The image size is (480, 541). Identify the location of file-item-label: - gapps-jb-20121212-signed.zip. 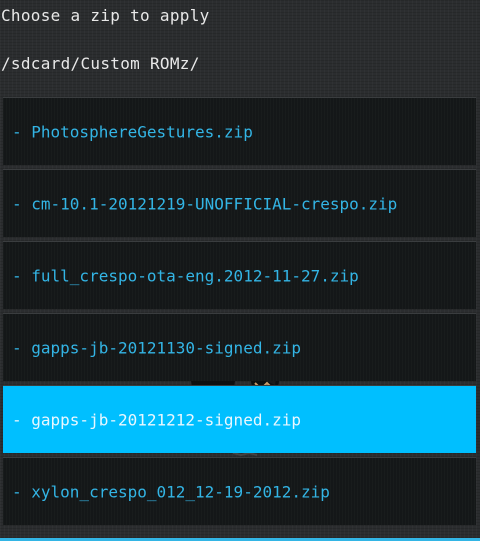
(156, 419).